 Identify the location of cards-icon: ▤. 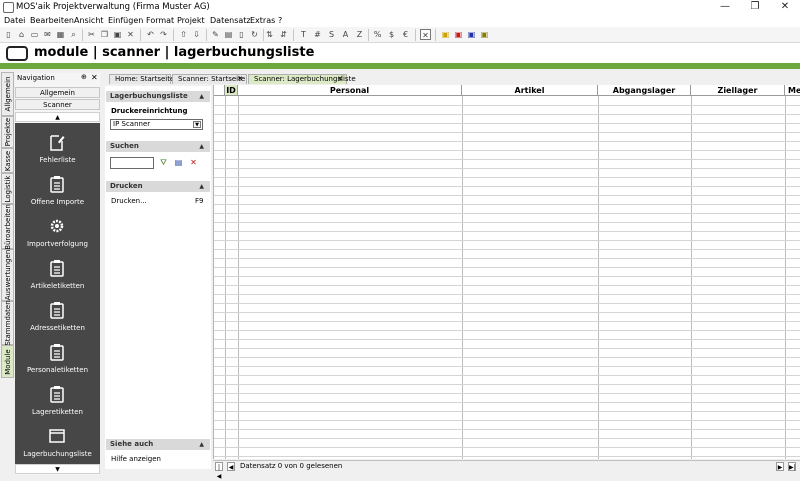
(228, 34).